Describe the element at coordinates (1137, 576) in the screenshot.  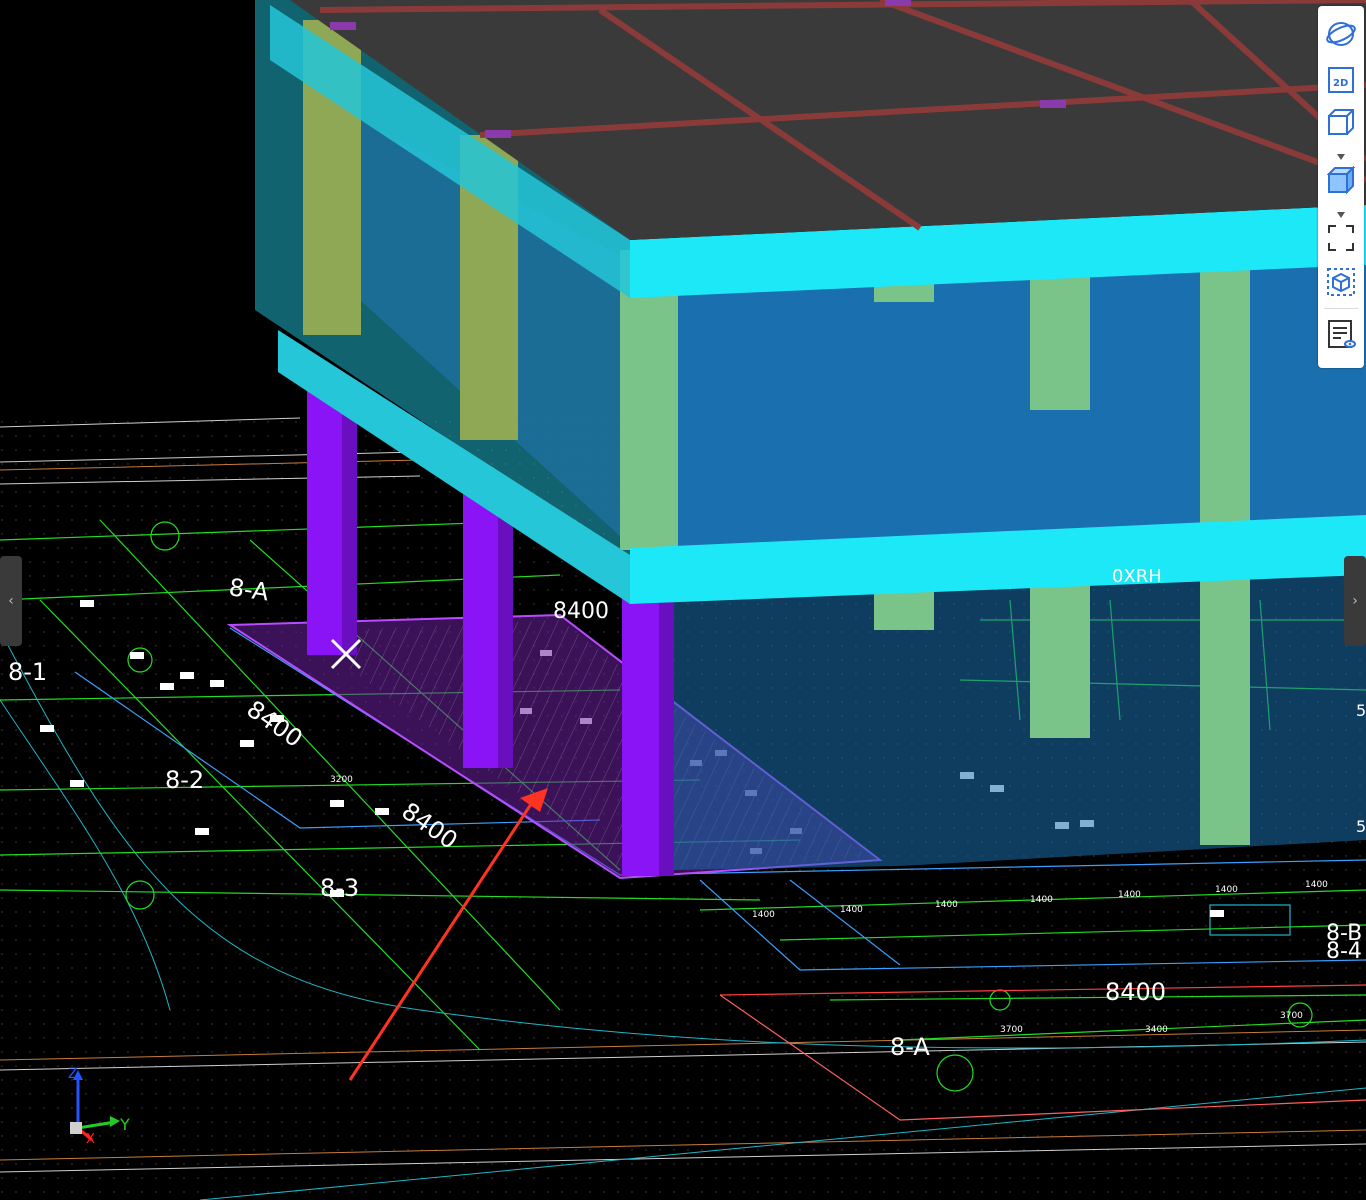
I see `partial-label: 0XRH` at that location.